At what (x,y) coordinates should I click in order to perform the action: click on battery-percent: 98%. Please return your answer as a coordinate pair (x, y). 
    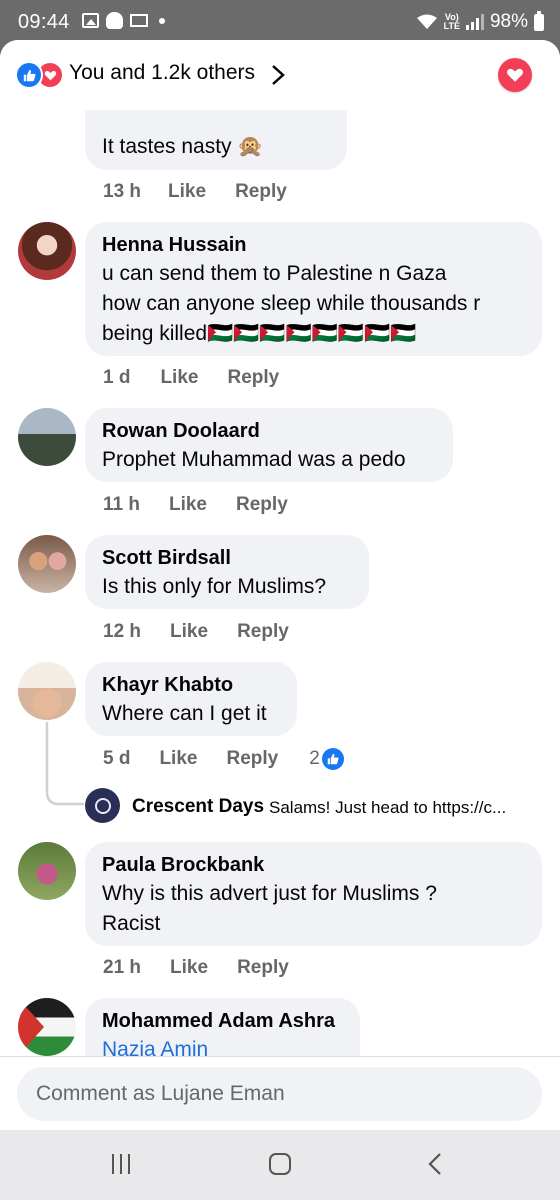
    Looking at the image, I should click on (508, 21).